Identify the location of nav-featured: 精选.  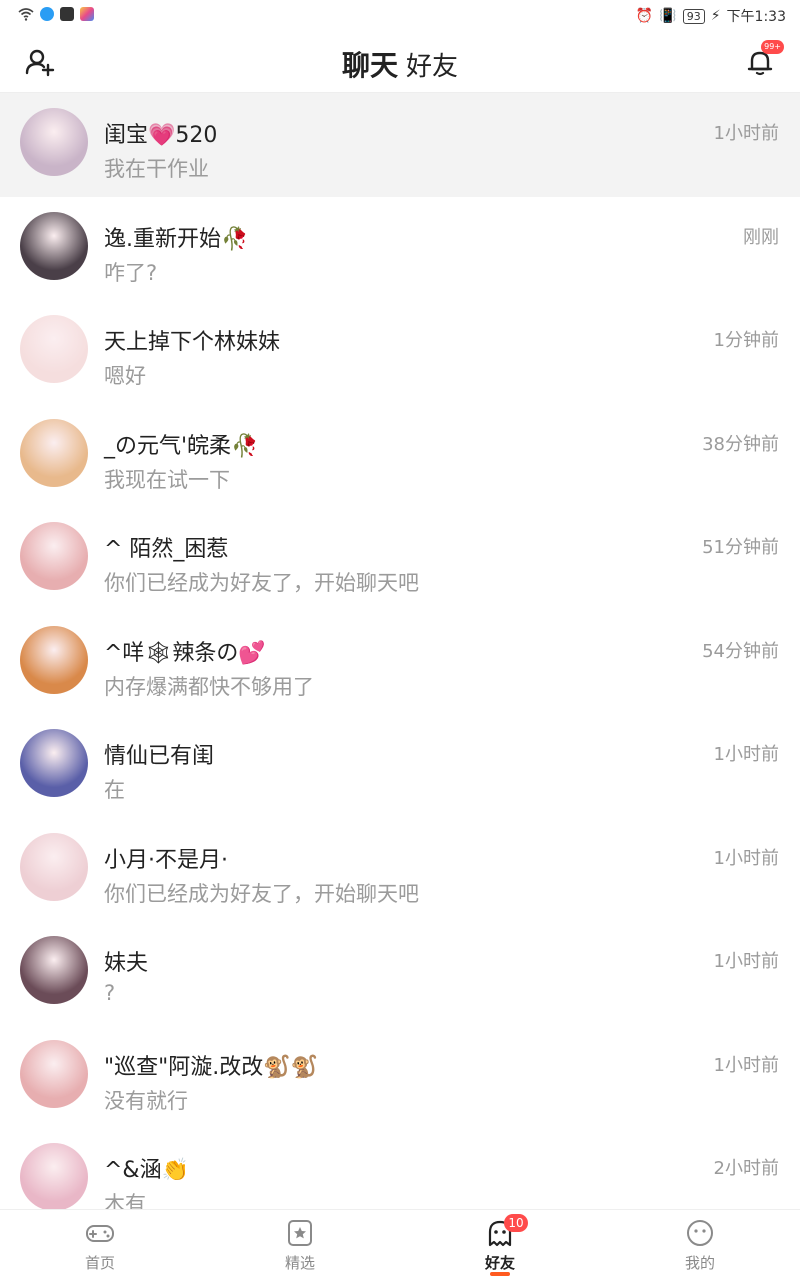
(300, 1245).